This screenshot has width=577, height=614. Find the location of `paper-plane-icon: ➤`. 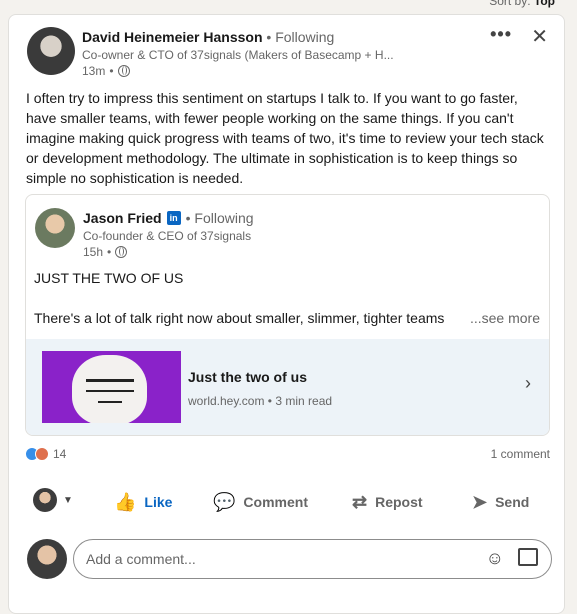

paper-plane-icon: ➤ is located at coordinates (480, 501).